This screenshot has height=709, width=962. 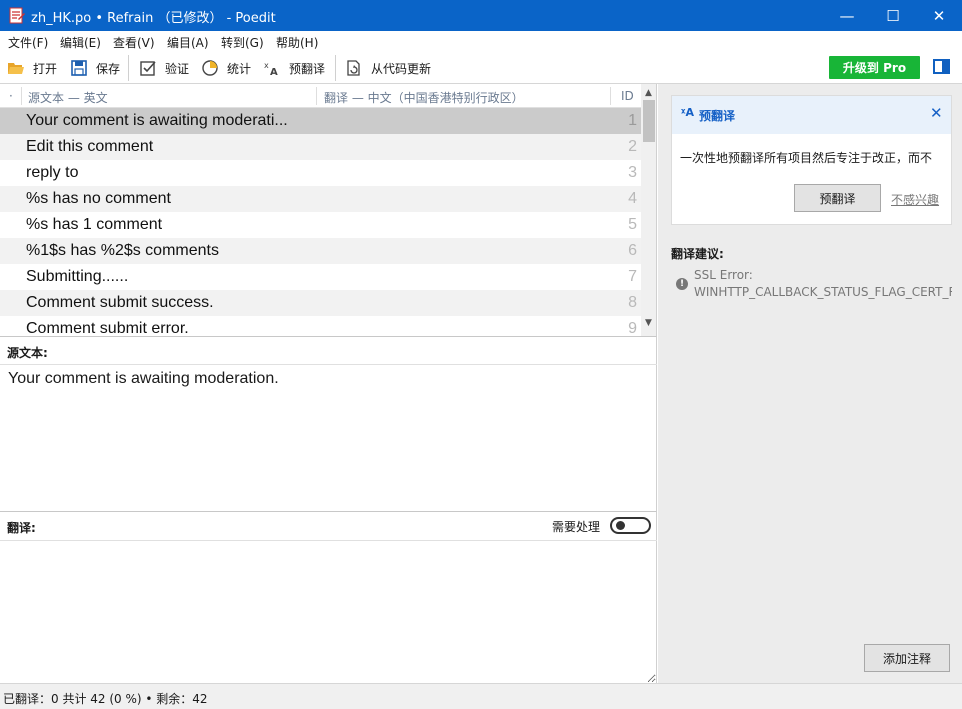 I want to click on list-header: · 源文本 — 英文 翻译 — 中文（中国香港特别行政区） ID, so click(x=320, y=96).